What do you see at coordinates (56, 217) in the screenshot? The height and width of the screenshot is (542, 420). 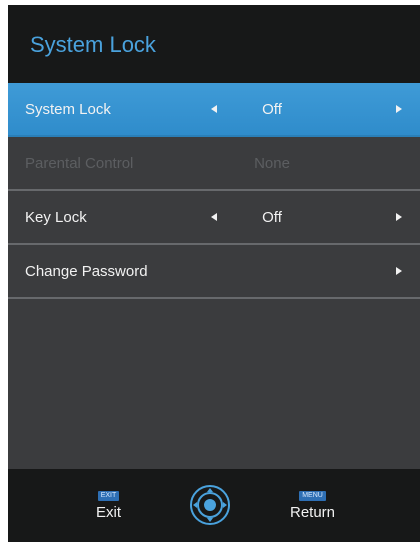 I see `menu-item-label: Key Lock` at bounding box center [56, 217].